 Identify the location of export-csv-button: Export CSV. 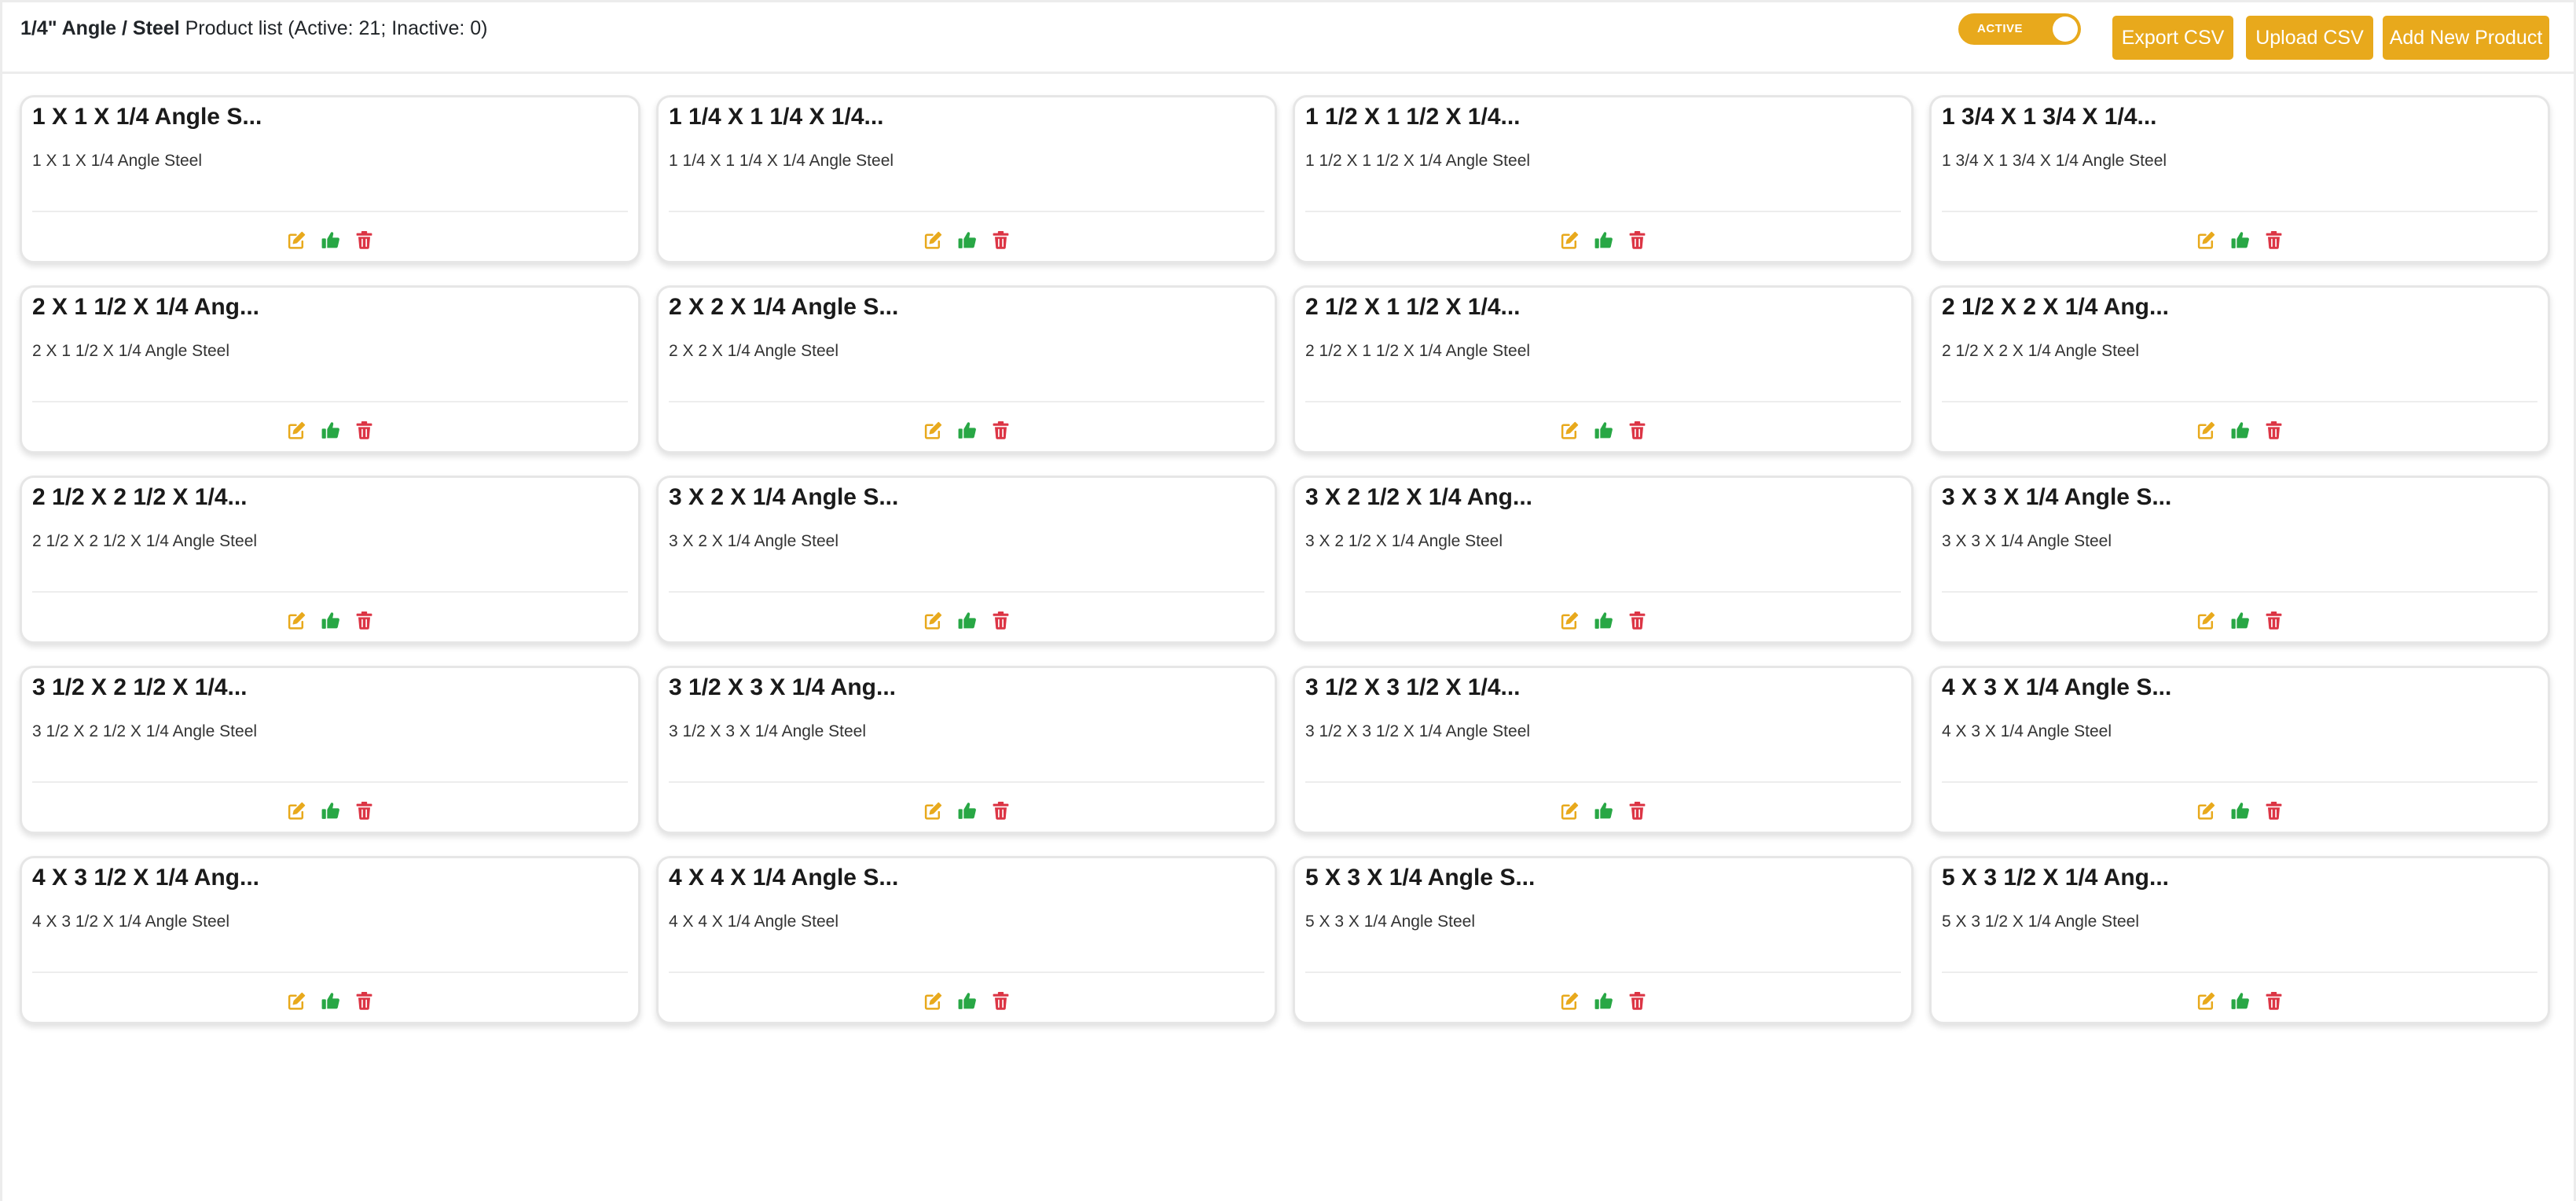
(2172, 38).